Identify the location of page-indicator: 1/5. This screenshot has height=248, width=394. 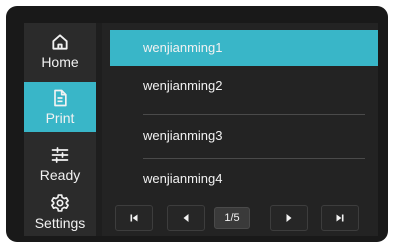
(232, 218).